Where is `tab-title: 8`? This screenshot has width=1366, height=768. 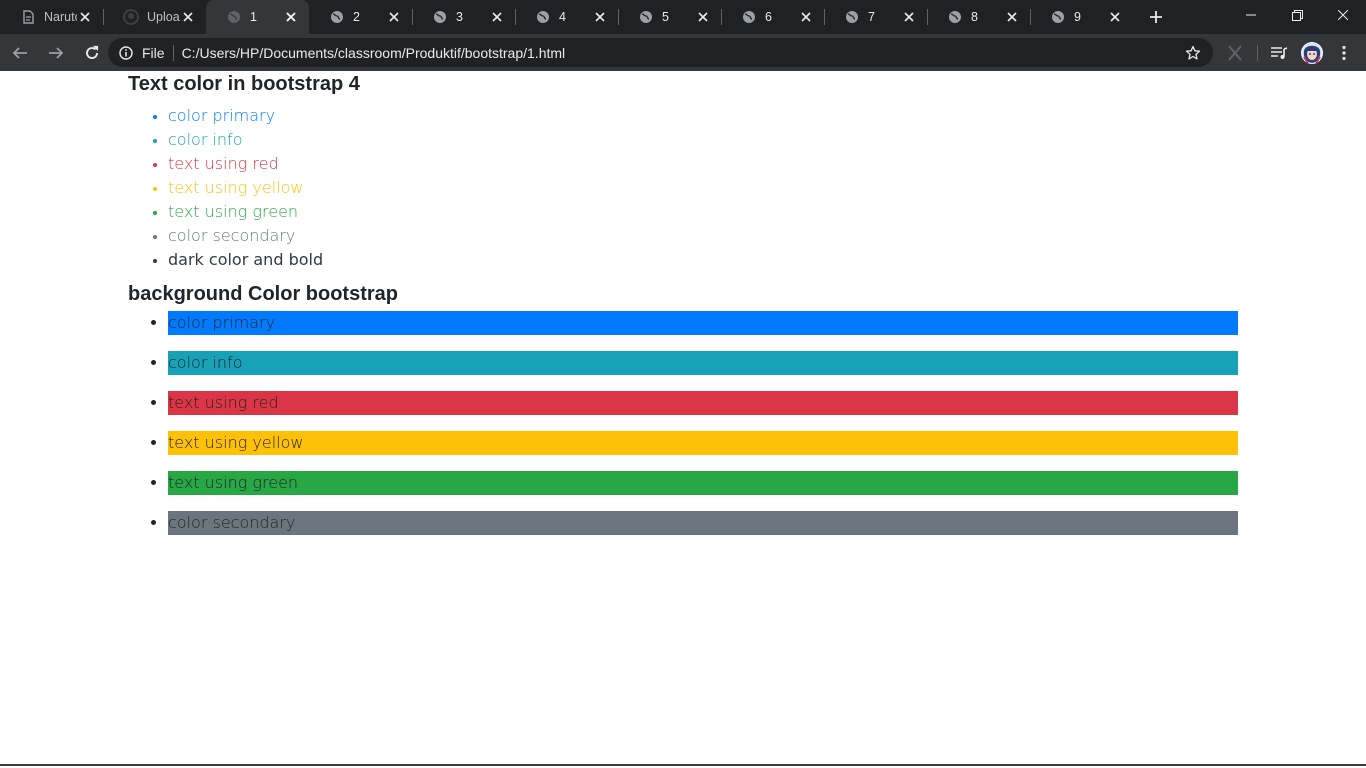
tab-title: 8 is located at coordinates (974, 17).